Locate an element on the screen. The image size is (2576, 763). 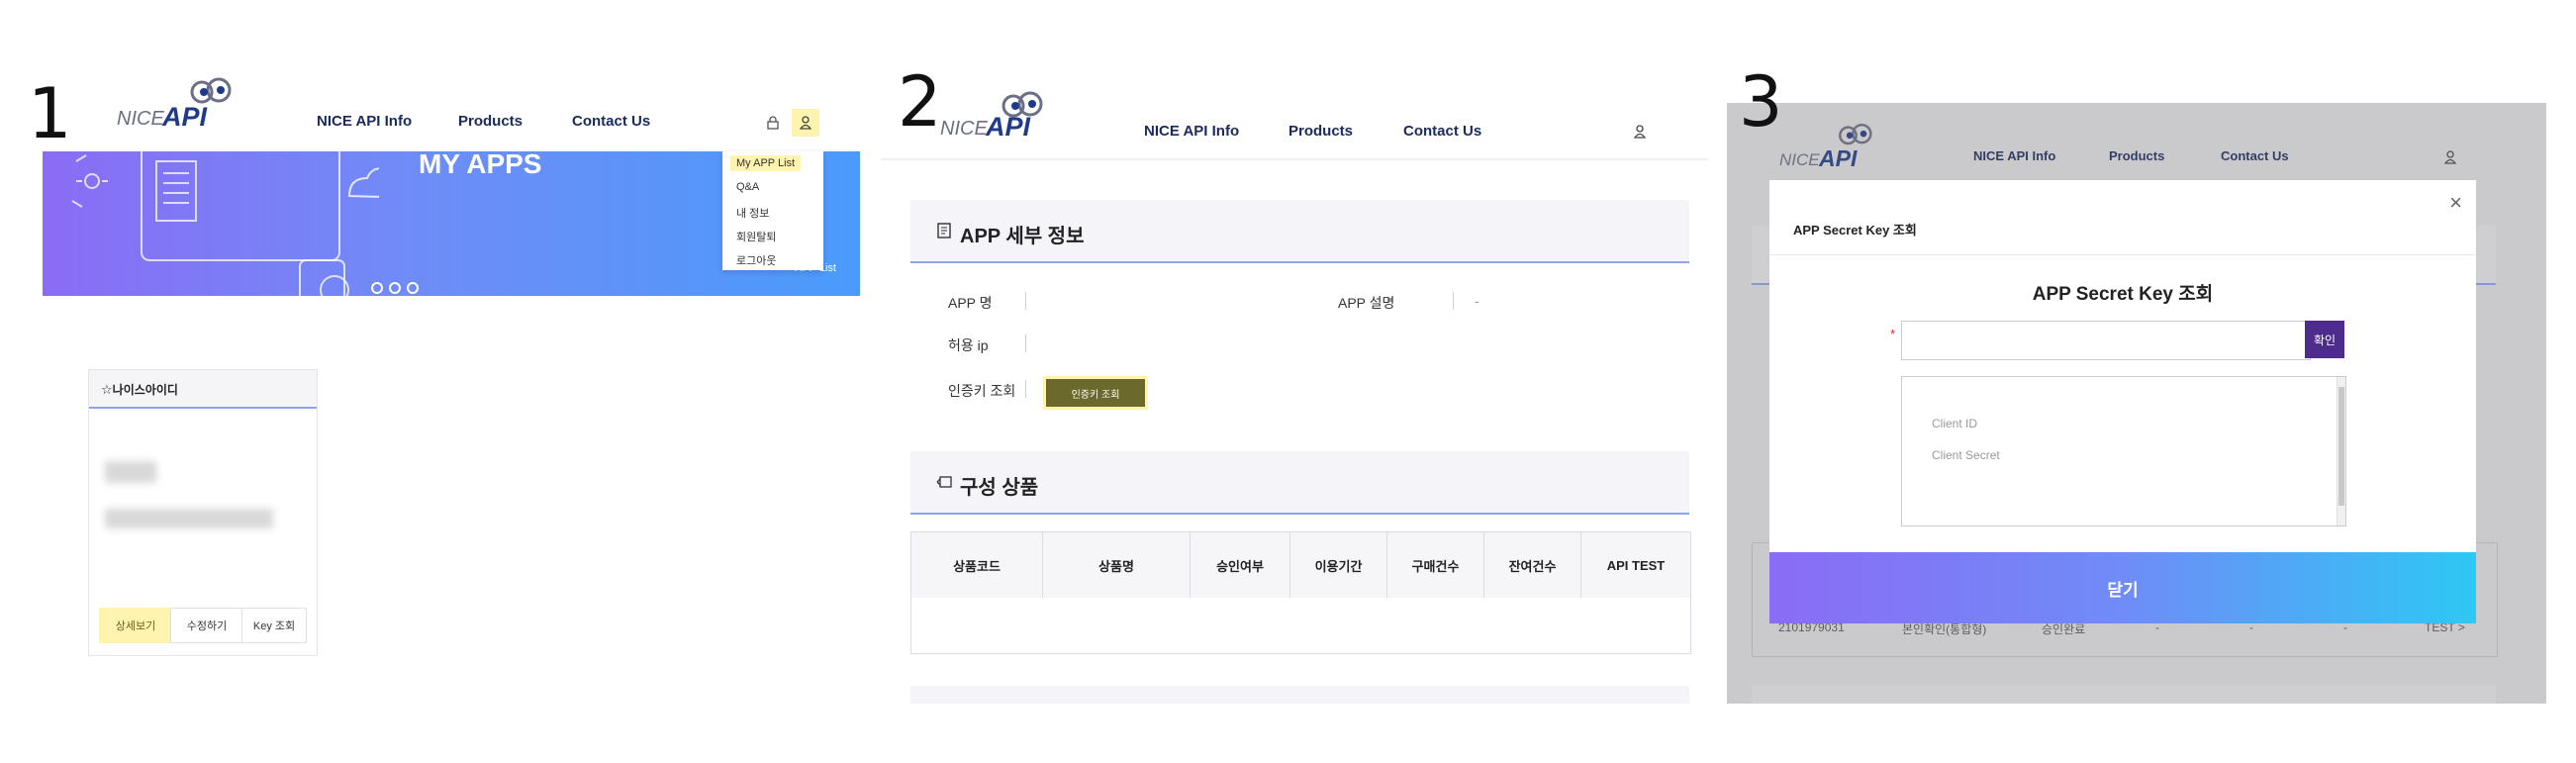
user-dropdown-menu: My APP List Q&A 내 정보 회원탈퇴 로그아웃 is located at coordinates (772, 210).